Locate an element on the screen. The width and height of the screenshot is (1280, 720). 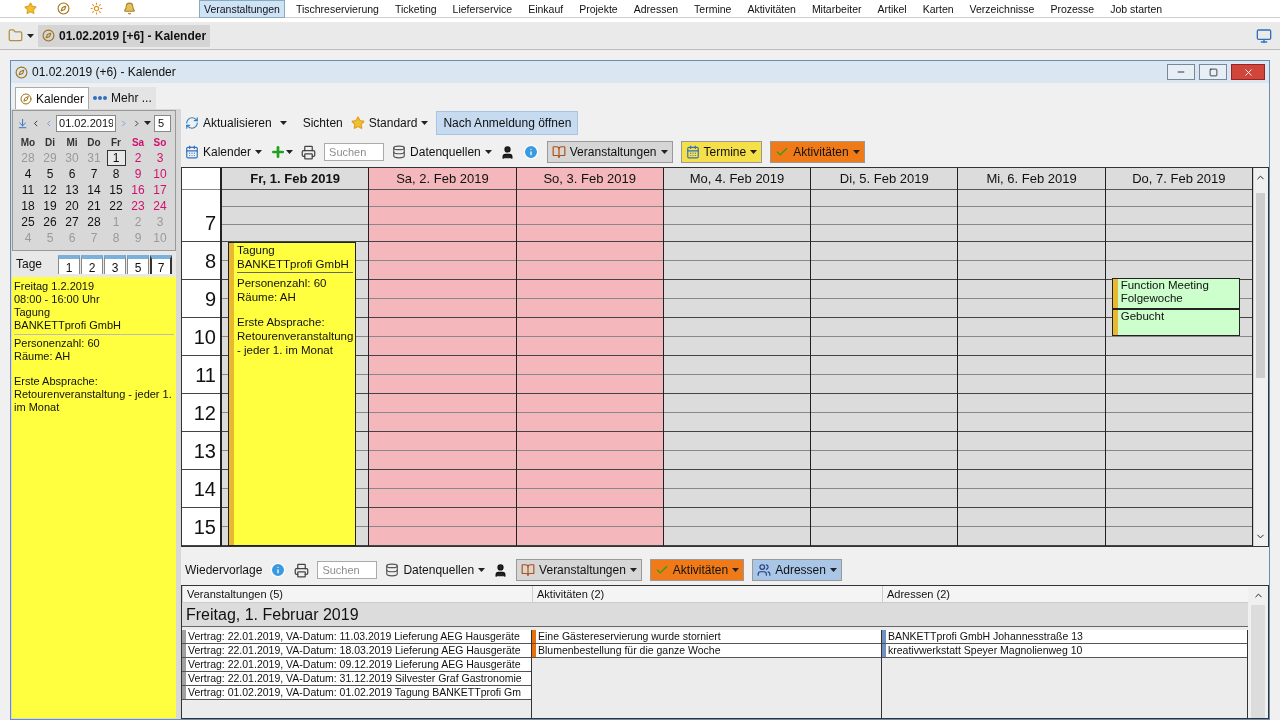
menu-item: Termine is located at coordinates (713, 8).